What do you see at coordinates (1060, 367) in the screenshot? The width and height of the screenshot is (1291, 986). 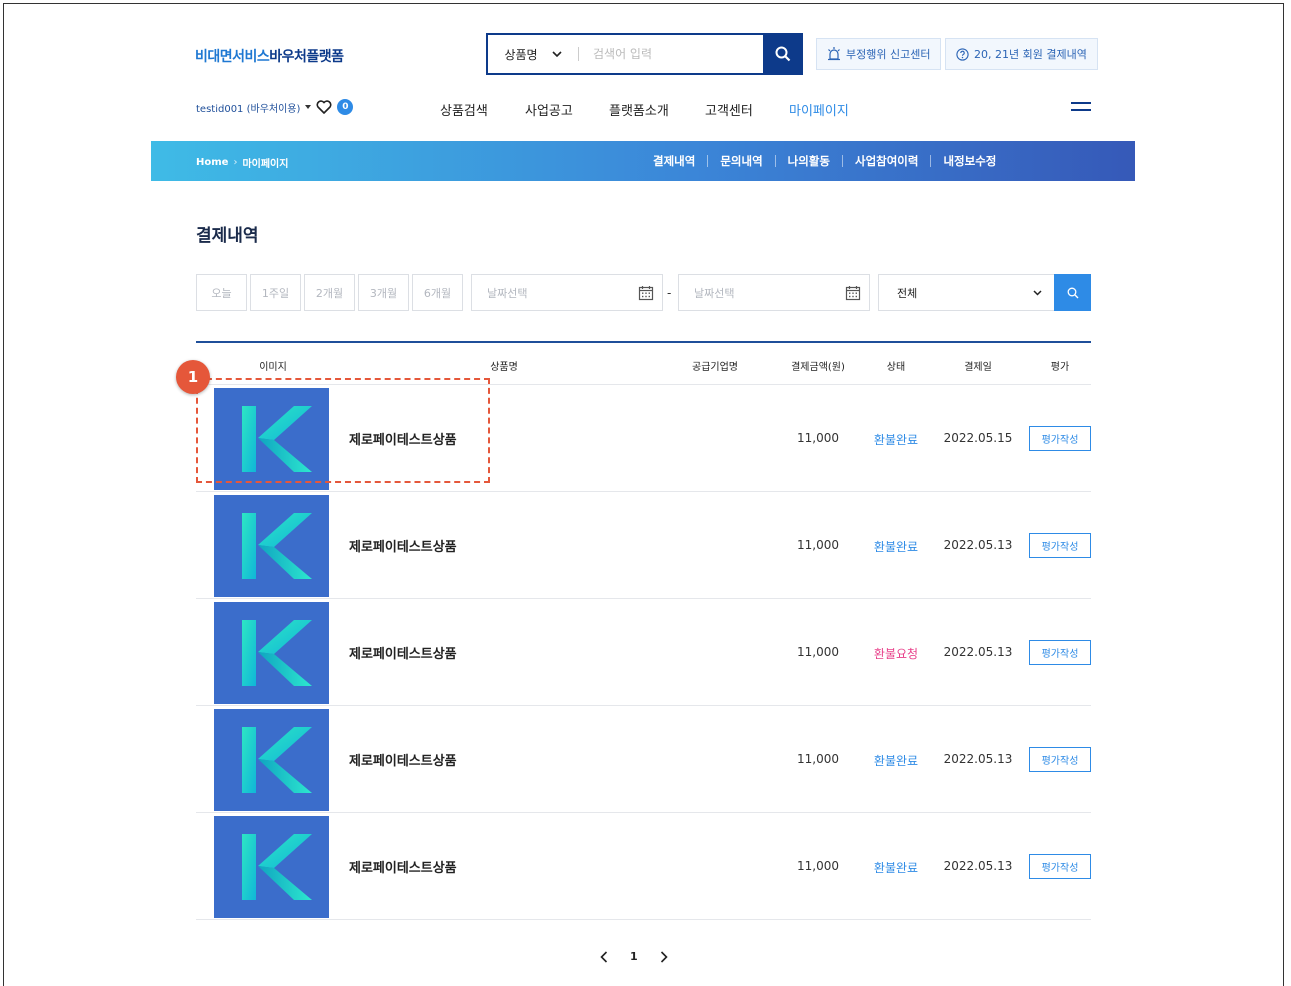 I see `column-header-rating: 평가` at bounding box center [1060, 367].